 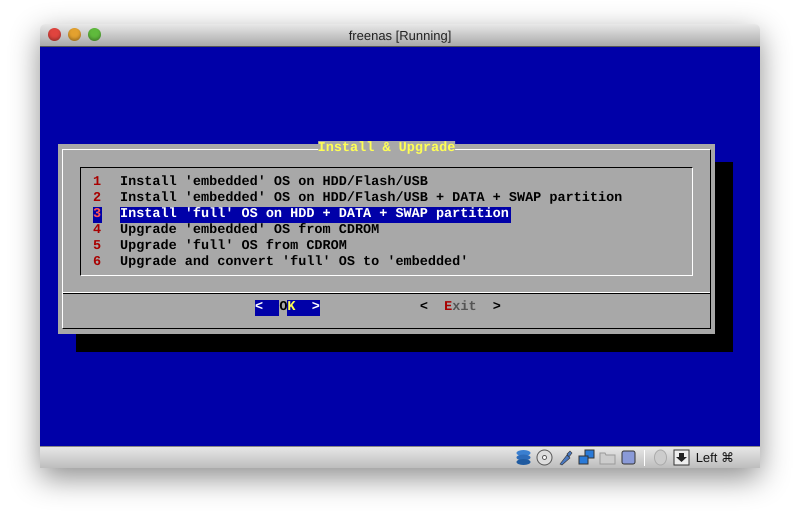 I want to click on menu-item: 1 Install 'embedded' OS on HDD/Flash/USB, so click(x=392, y=183).